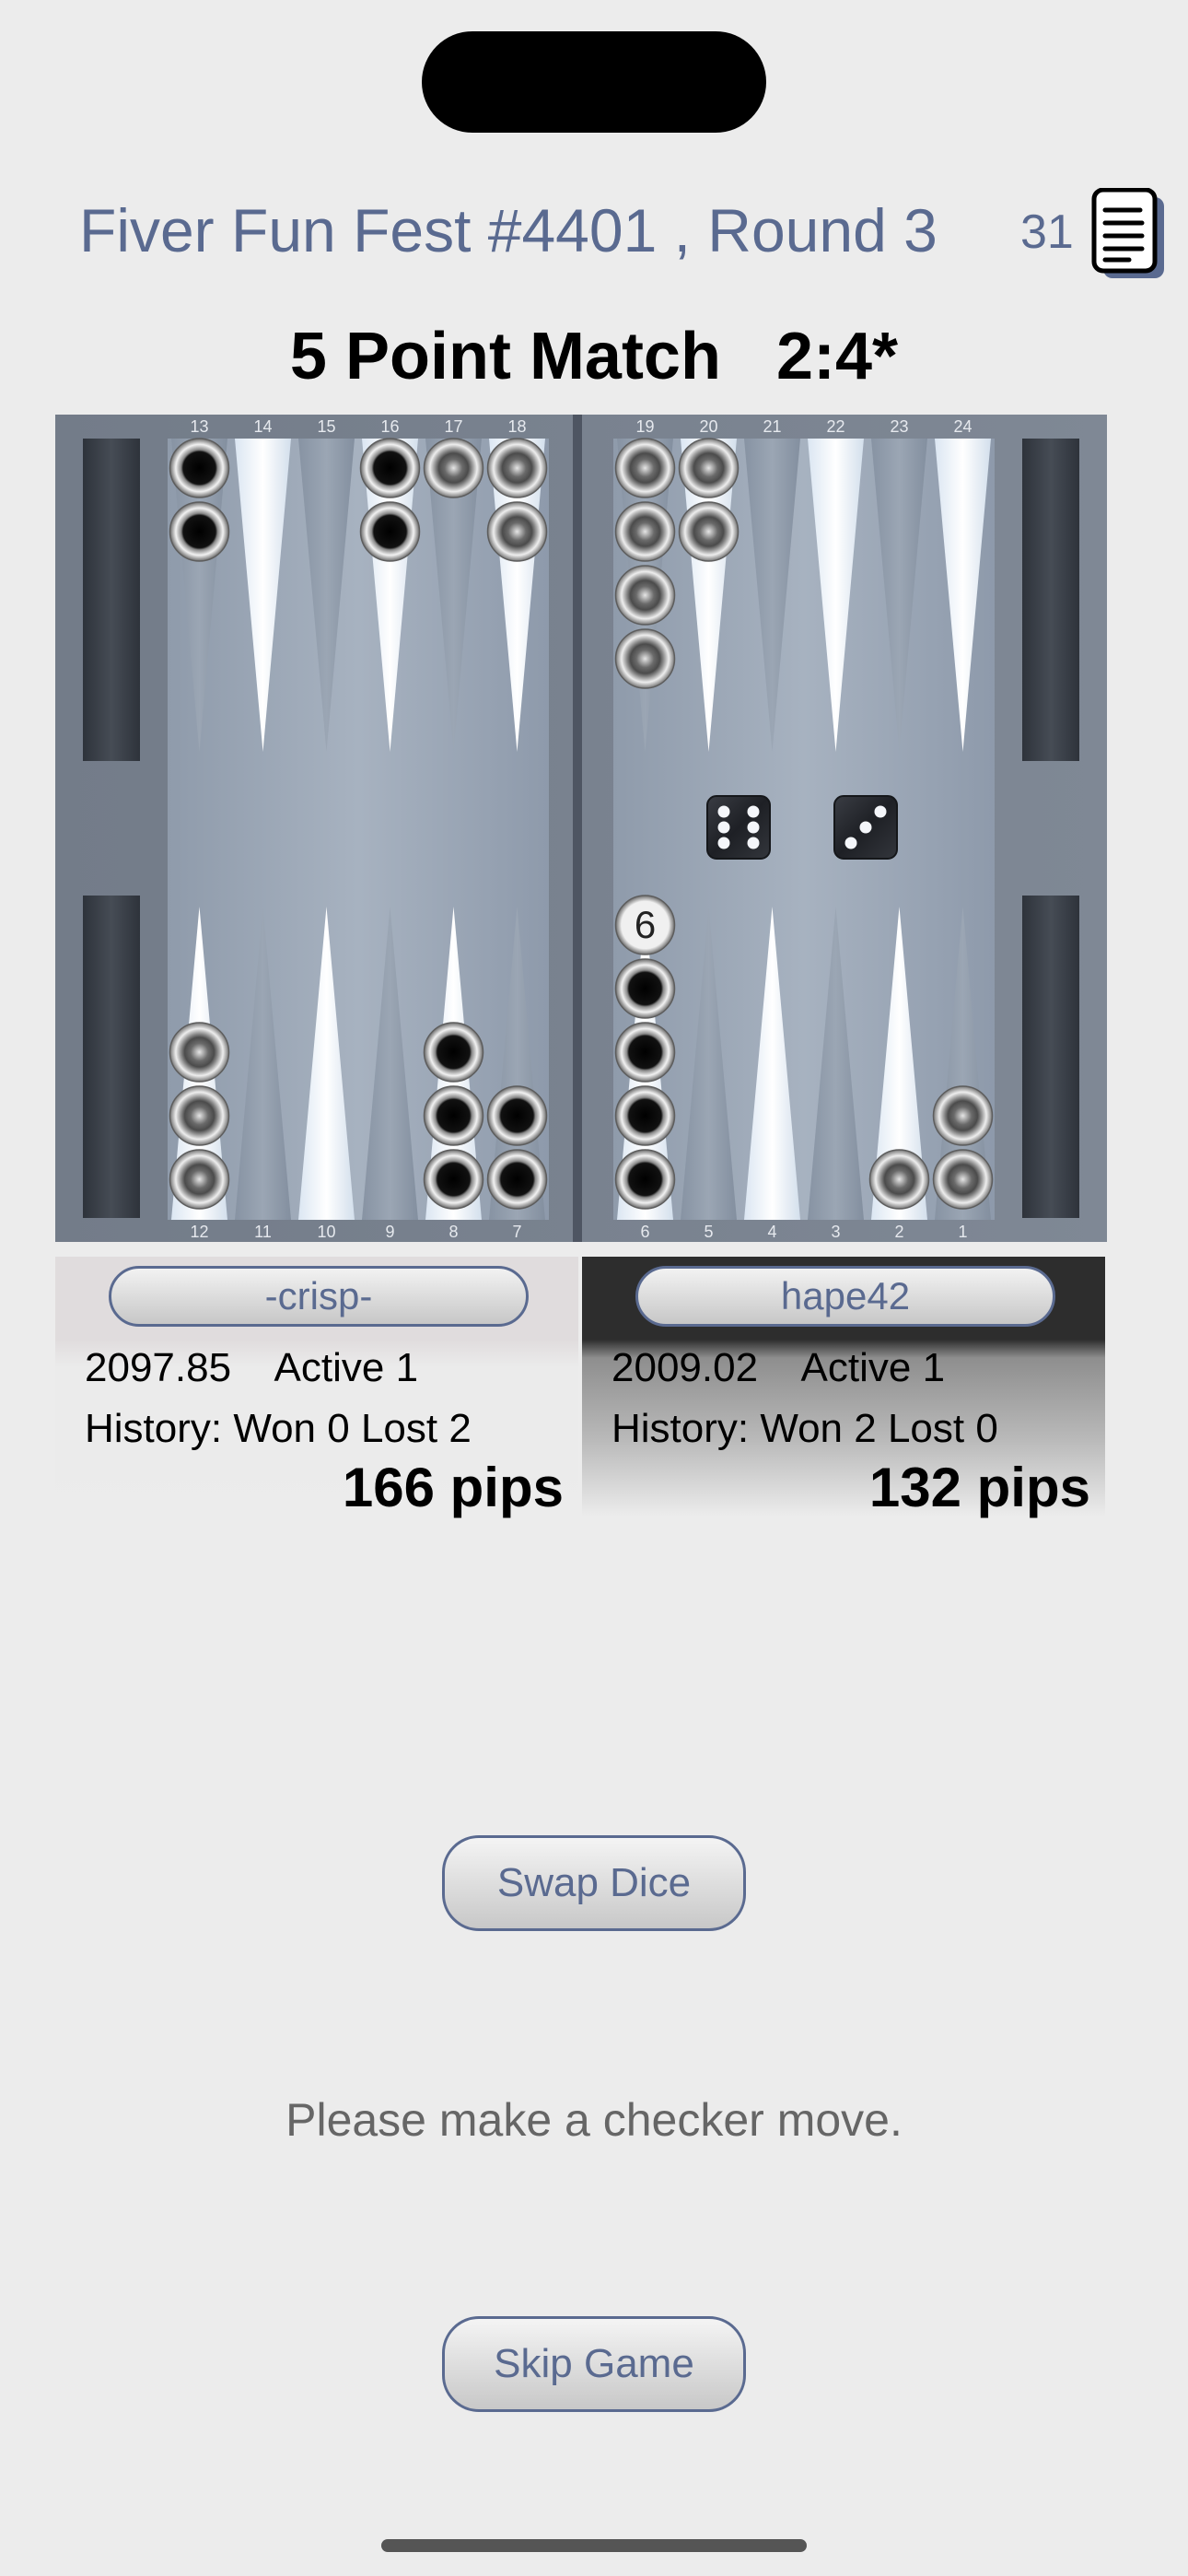 The width and height of the screenshot is (1188, 2576). What do you see at coordinates (1047, 232) in the screenshot?
I see `message-count: 31` at bounding box center [1047, 232].